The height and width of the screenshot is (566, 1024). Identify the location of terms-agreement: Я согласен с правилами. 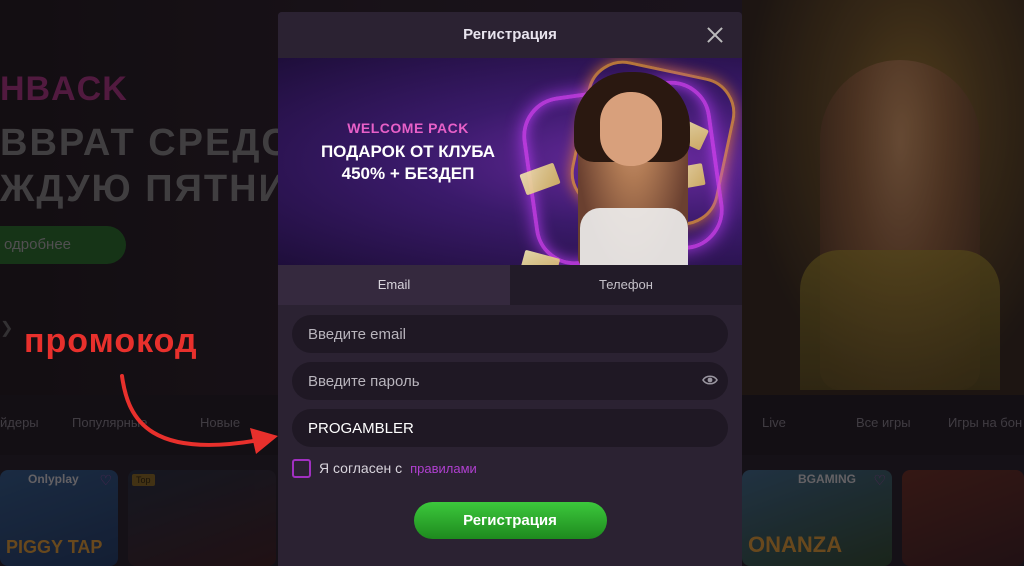
(510, 468).